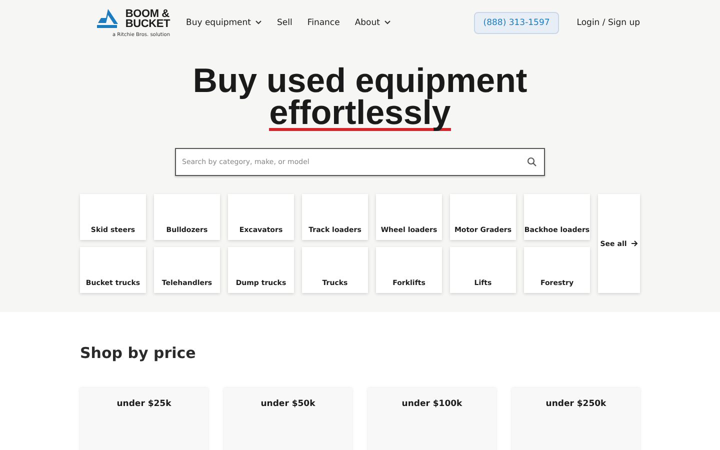 The height and width of the screenshot is (450, 720). I want to click on hero-title: effortlessly, so click(360, 114).